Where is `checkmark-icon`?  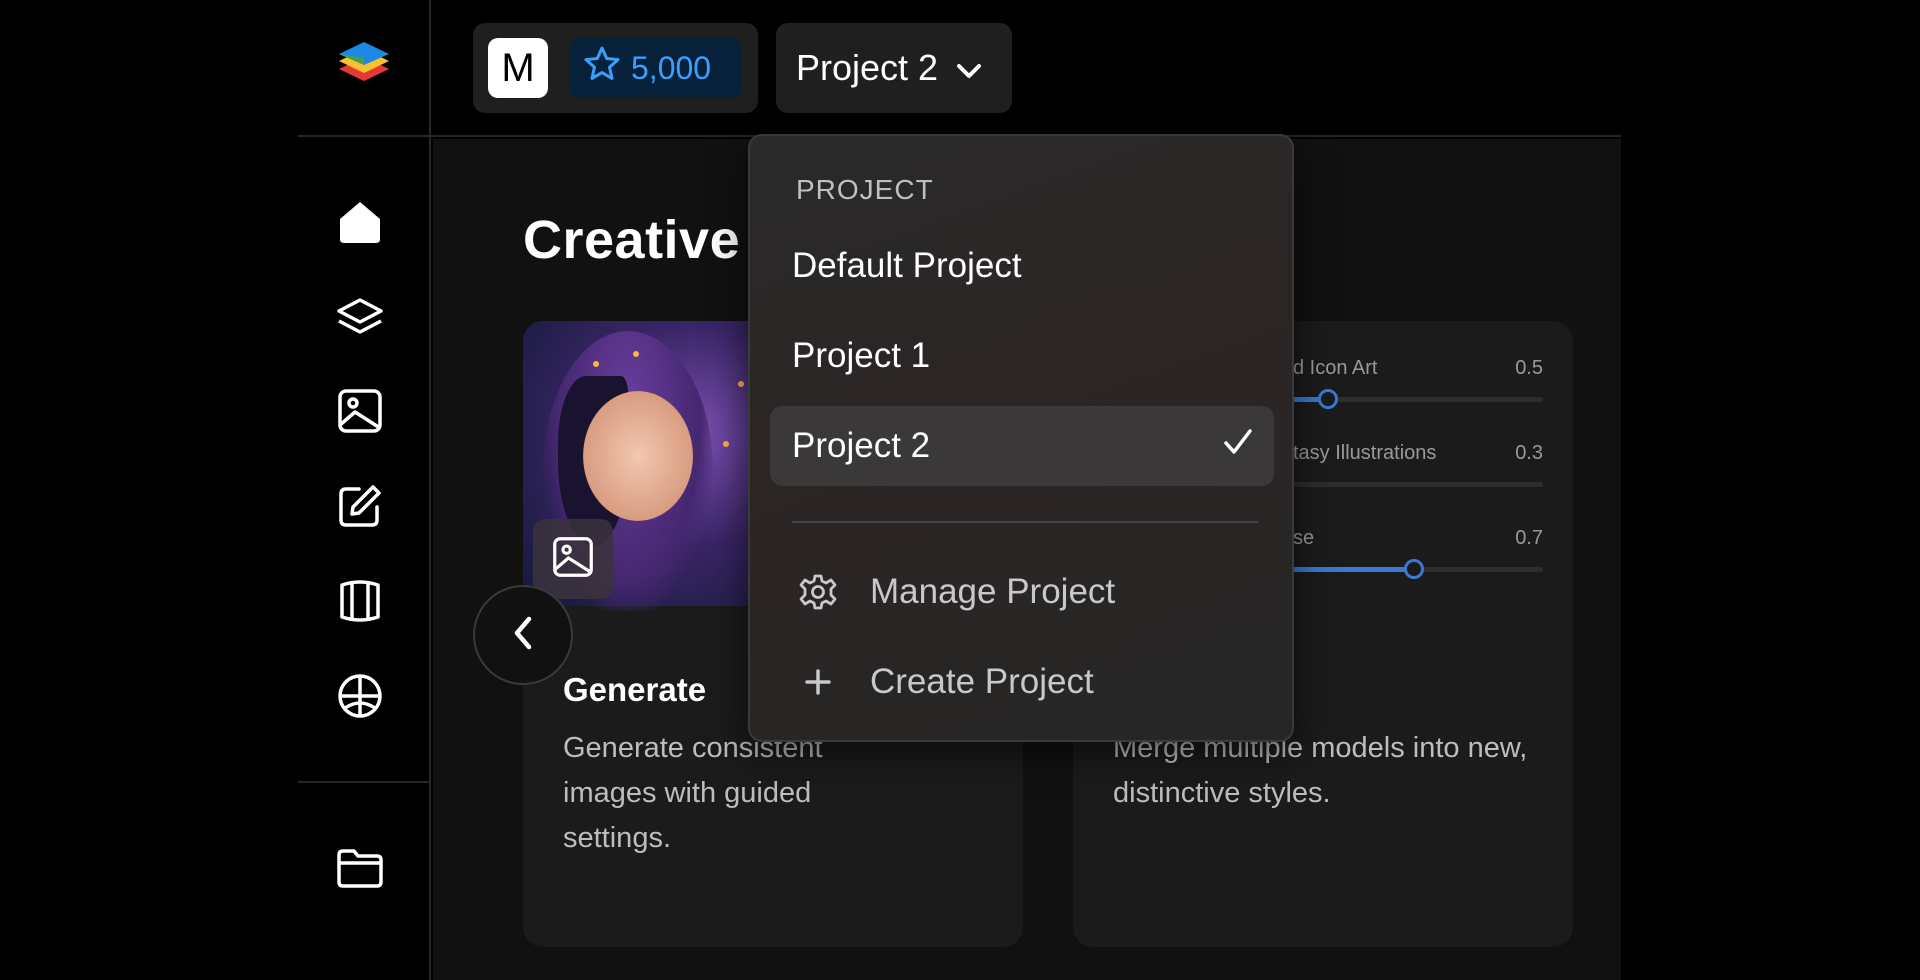 checkmark-icon is located at coordinates (1238, 446).